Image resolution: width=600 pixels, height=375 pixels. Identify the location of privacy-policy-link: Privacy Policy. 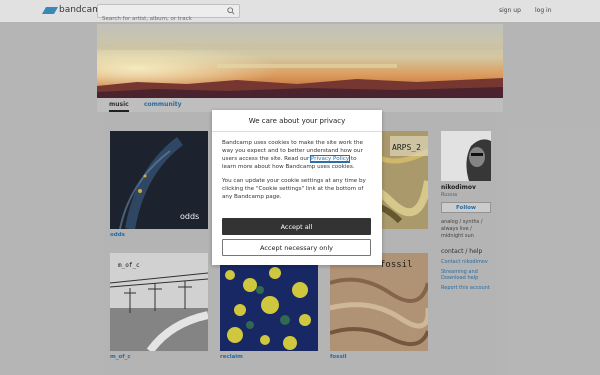
(330, 159).